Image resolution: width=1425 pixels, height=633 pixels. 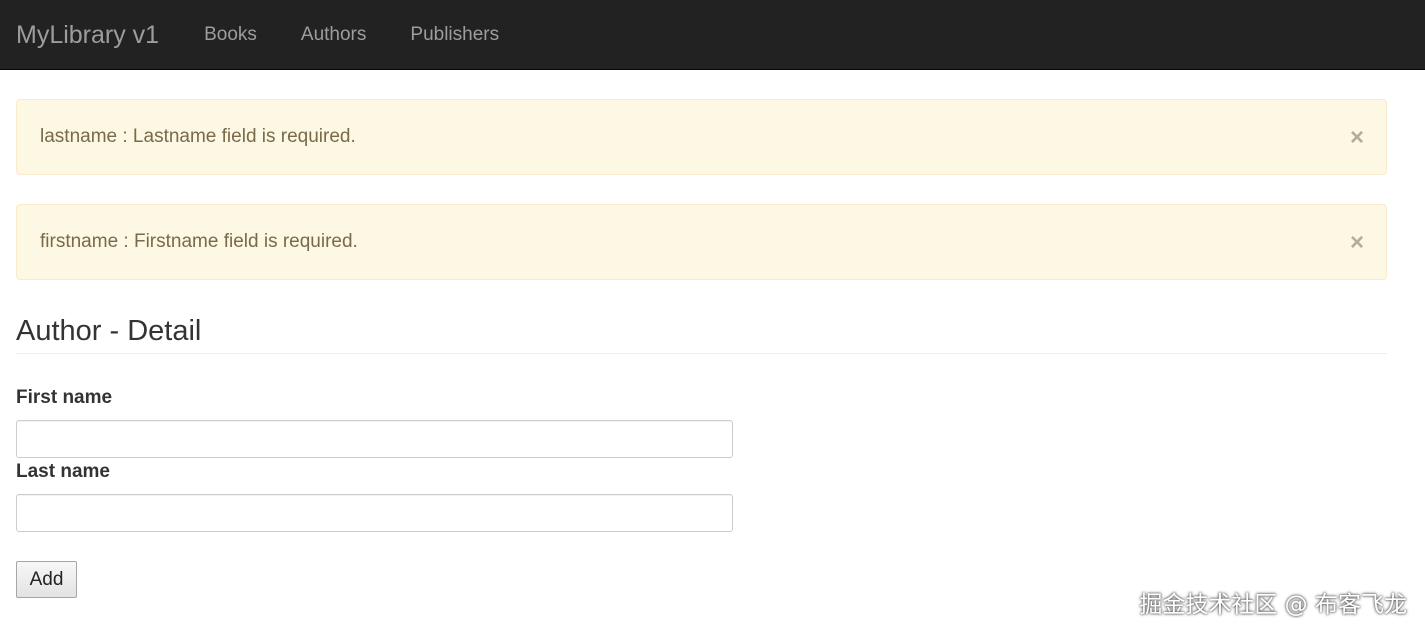 What do you see at coordinates (64, 397) in the screenshot?
I see `first-name-label: First name` at bounding box center [64, 397].